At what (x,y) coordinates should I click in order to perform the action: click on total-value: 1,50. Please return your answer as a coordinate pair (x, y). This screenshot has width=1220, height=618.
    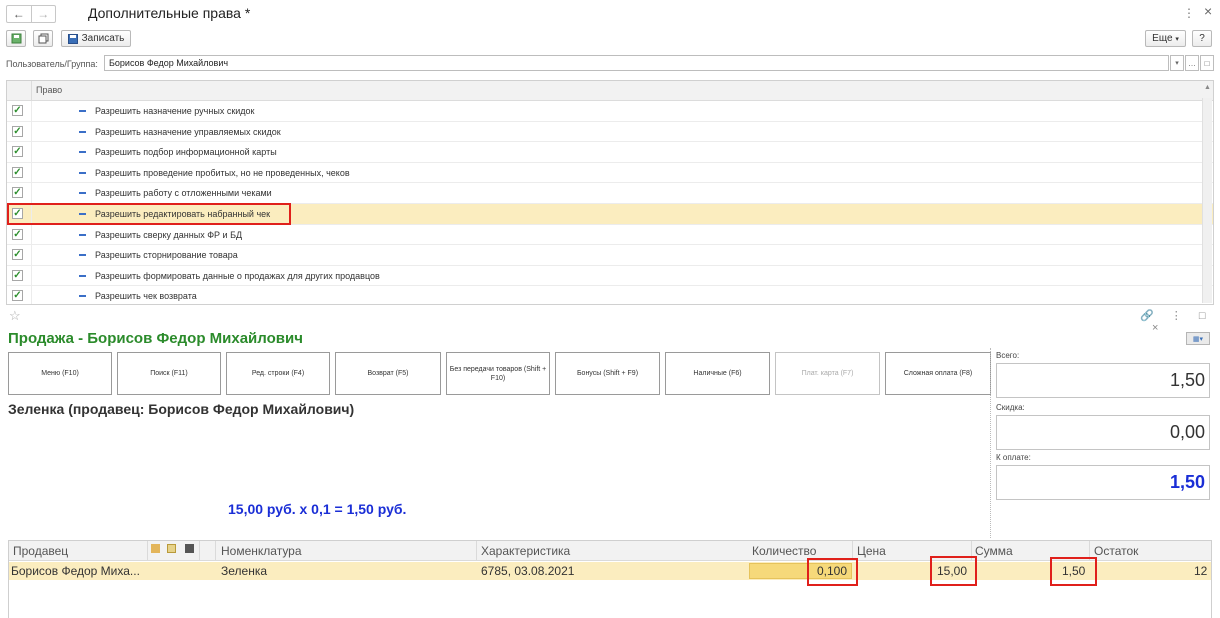
    Looking at the image, I should click on (1103, 380).